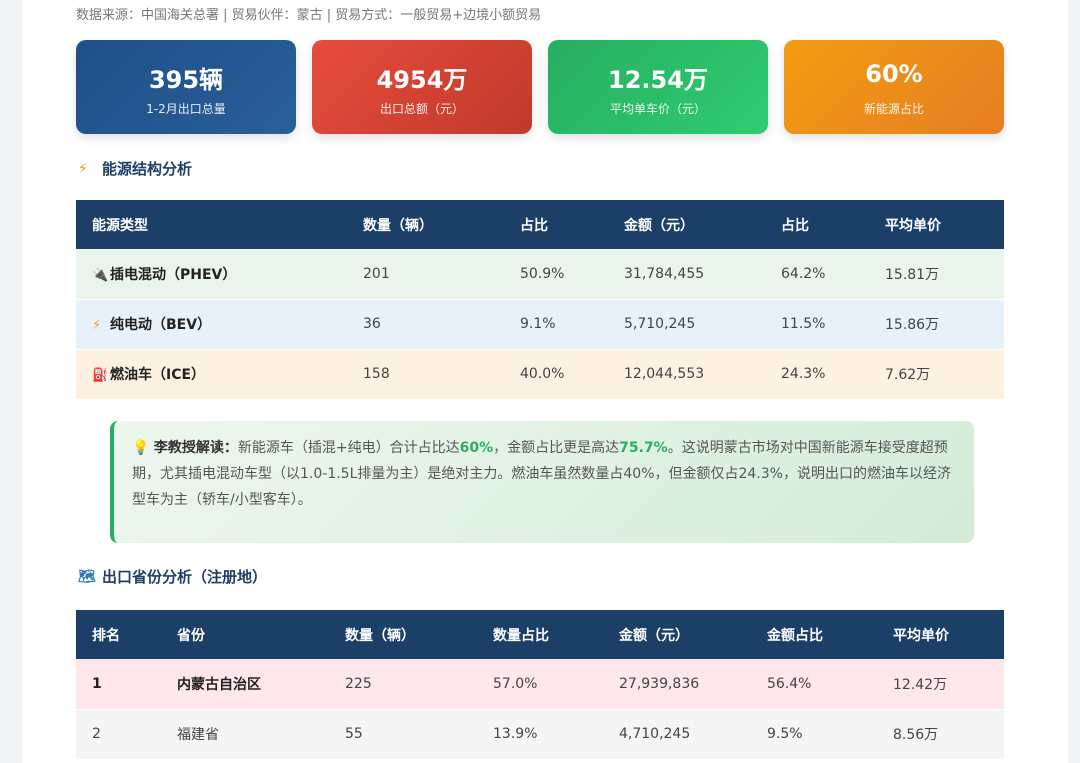 The width and height of the screenshot is (1080, 763). Describe the element at coordinates (686, 324) in the screenshot. I see `amount-cell: 5,710,245` at that location.